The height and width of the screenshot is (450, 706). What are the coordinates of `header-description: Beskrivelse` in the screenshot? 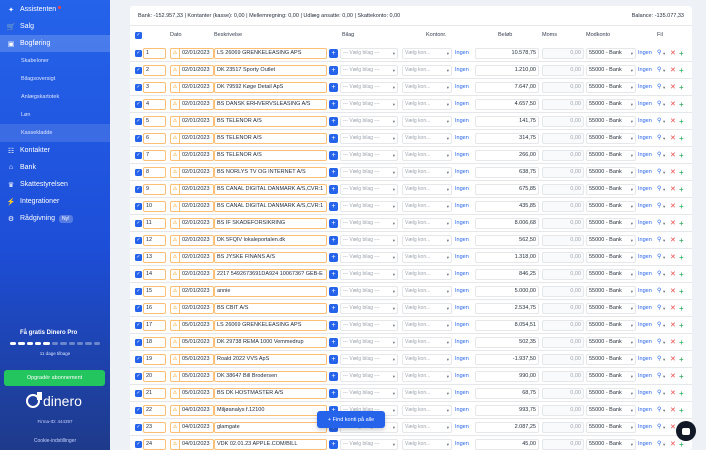 It's located at (228, 35).